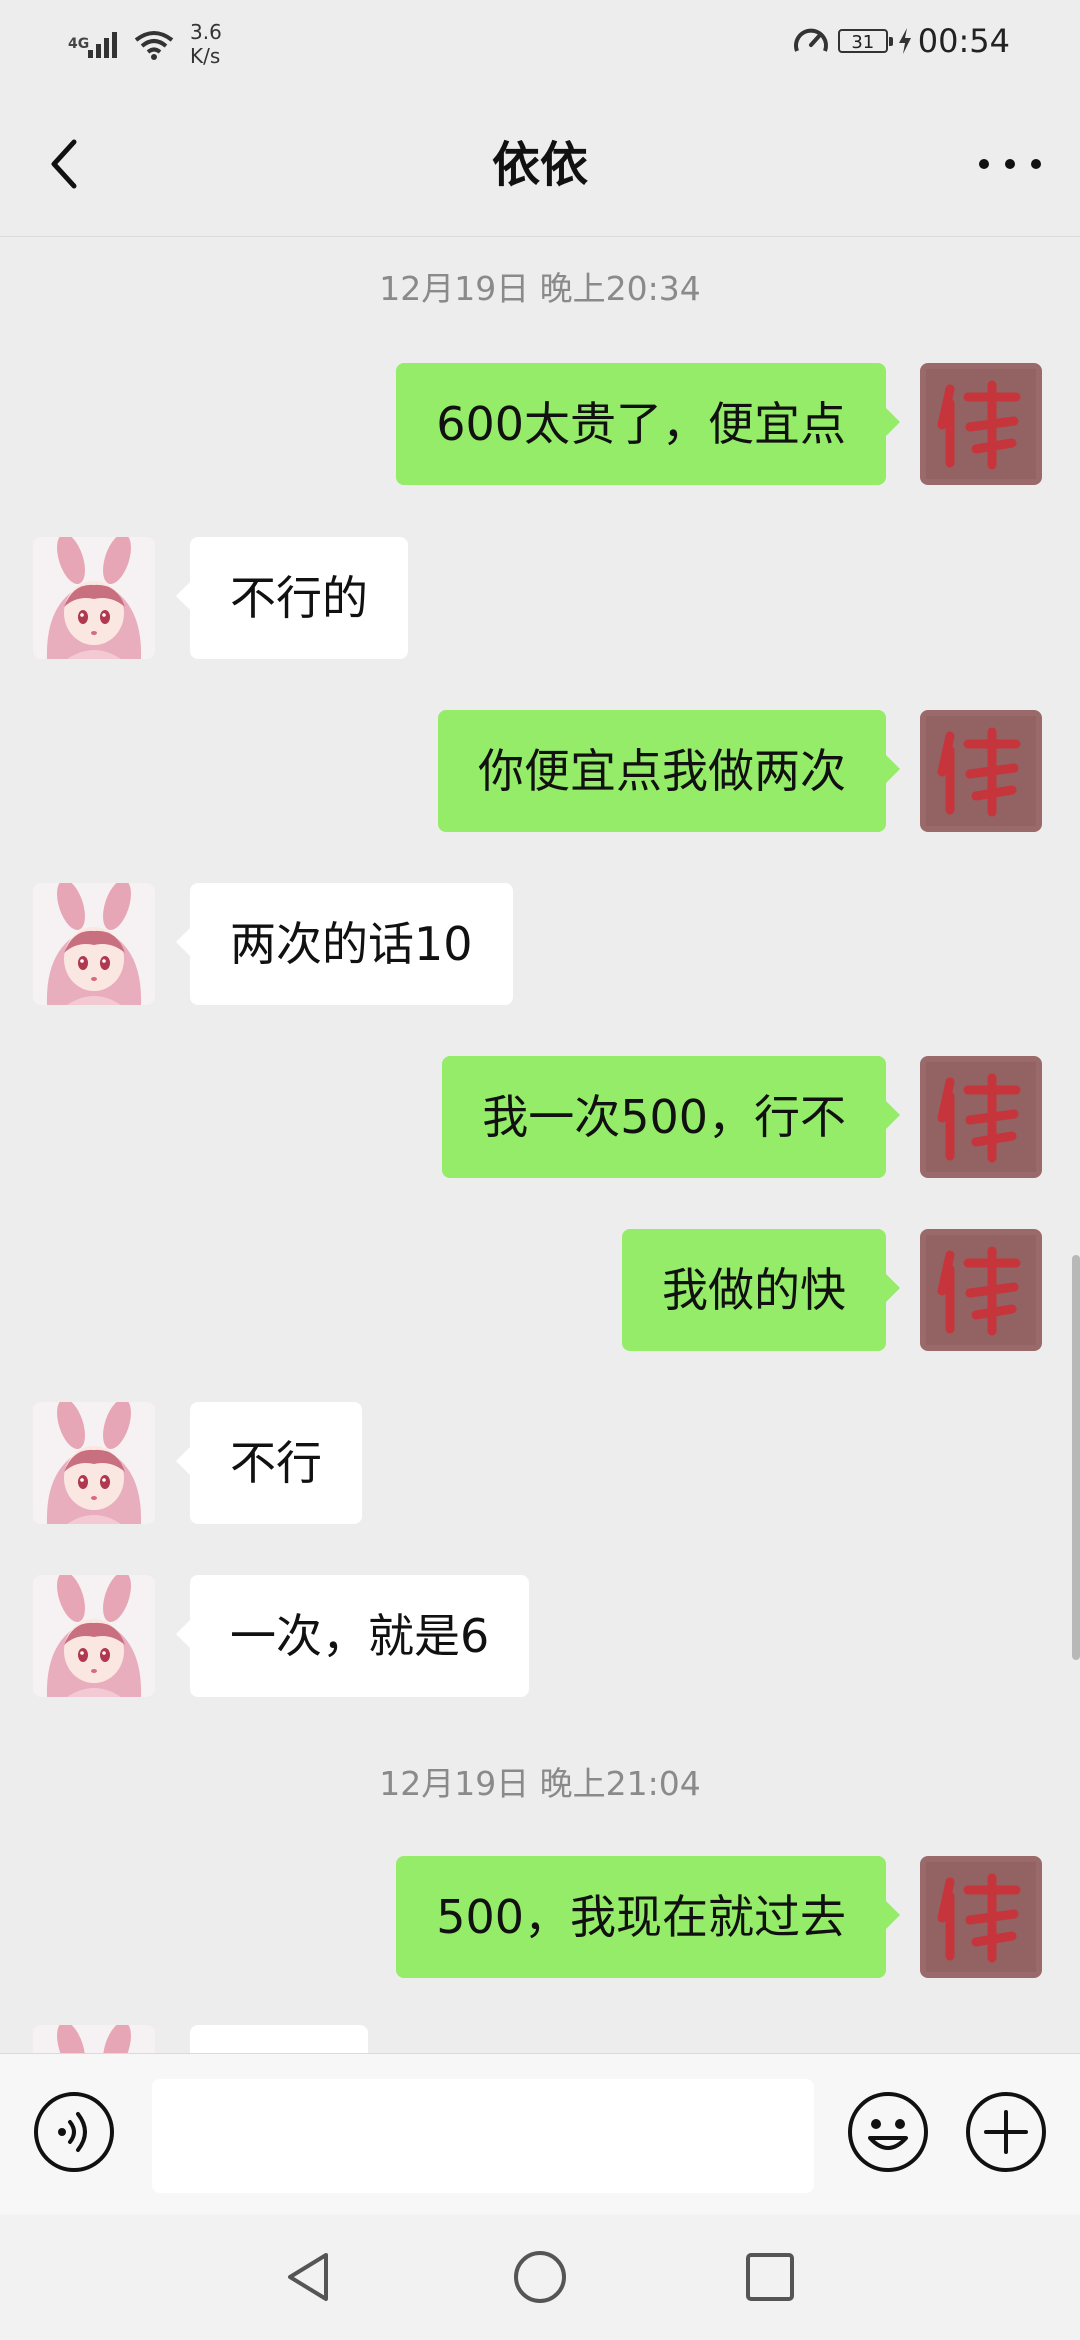 This screenshot has height=2340, width=1080. I want to click on received-message-bubble-partial, so click(279, 2040).